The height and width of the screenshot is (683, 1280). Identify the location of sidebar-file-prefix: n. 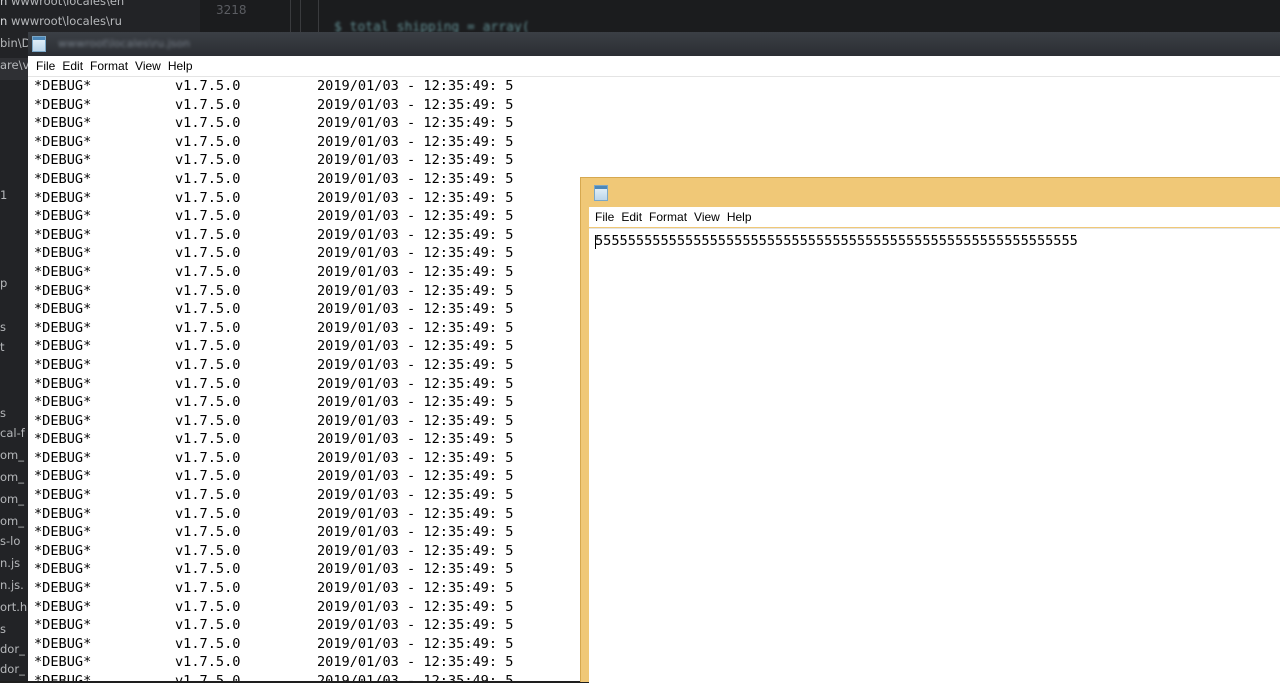
(5, 21).